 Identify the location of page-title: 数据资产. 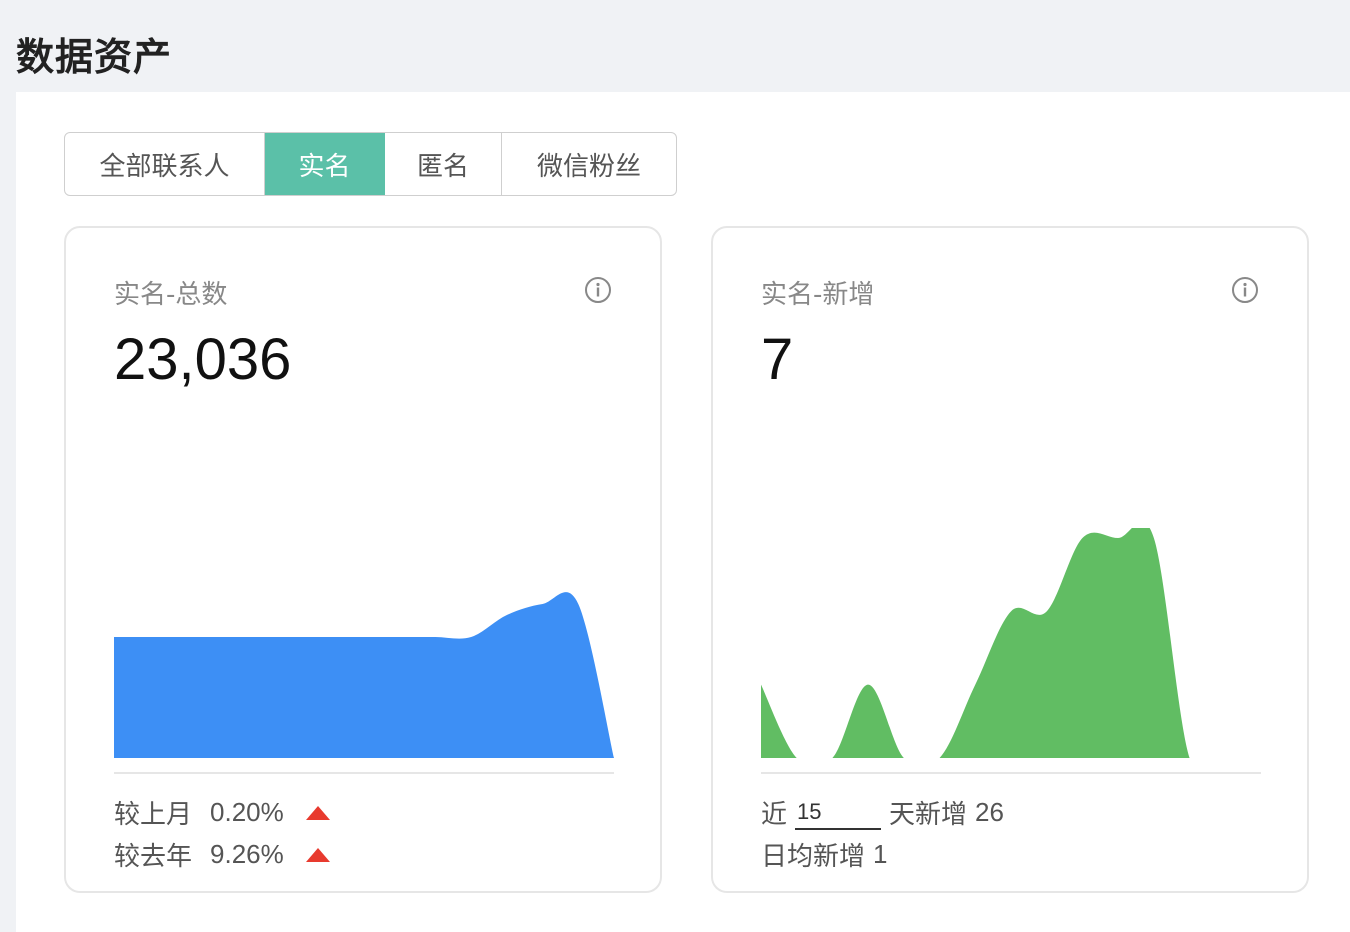
(94, 57).